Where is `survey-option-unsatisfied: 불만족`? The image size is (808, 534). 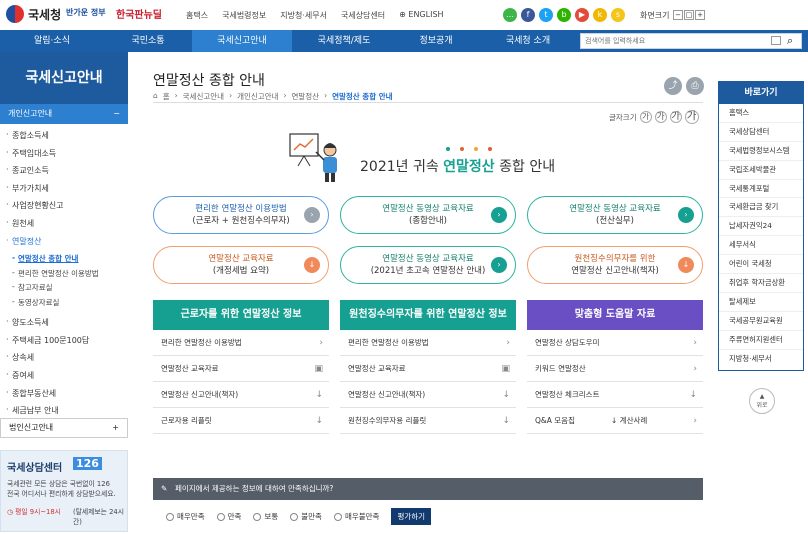 survey-option-unsatisfied: 불만족 is located at coordinates (306, 516).